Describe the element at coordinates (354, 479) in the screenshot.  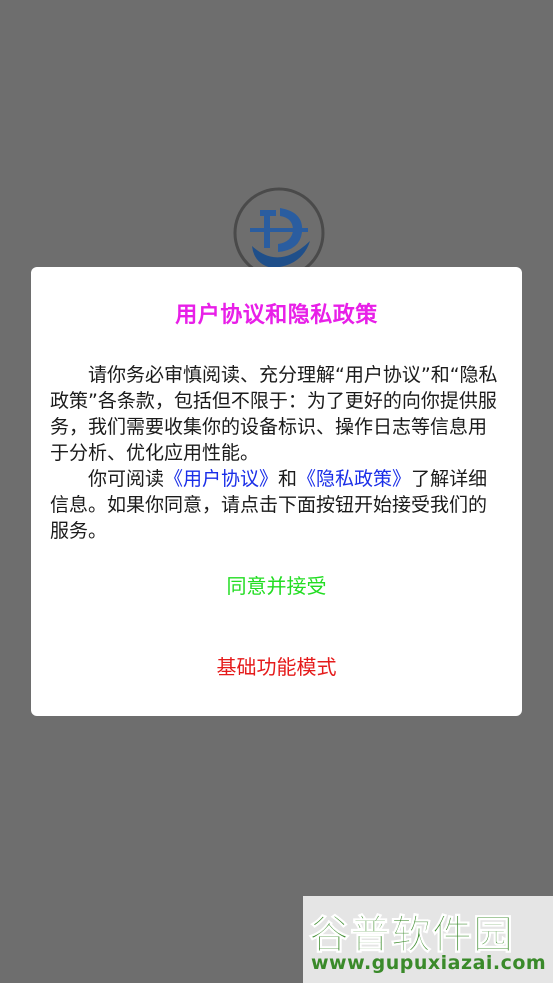
I see `privacy-policy-link: 《隐私政策》` at that location.